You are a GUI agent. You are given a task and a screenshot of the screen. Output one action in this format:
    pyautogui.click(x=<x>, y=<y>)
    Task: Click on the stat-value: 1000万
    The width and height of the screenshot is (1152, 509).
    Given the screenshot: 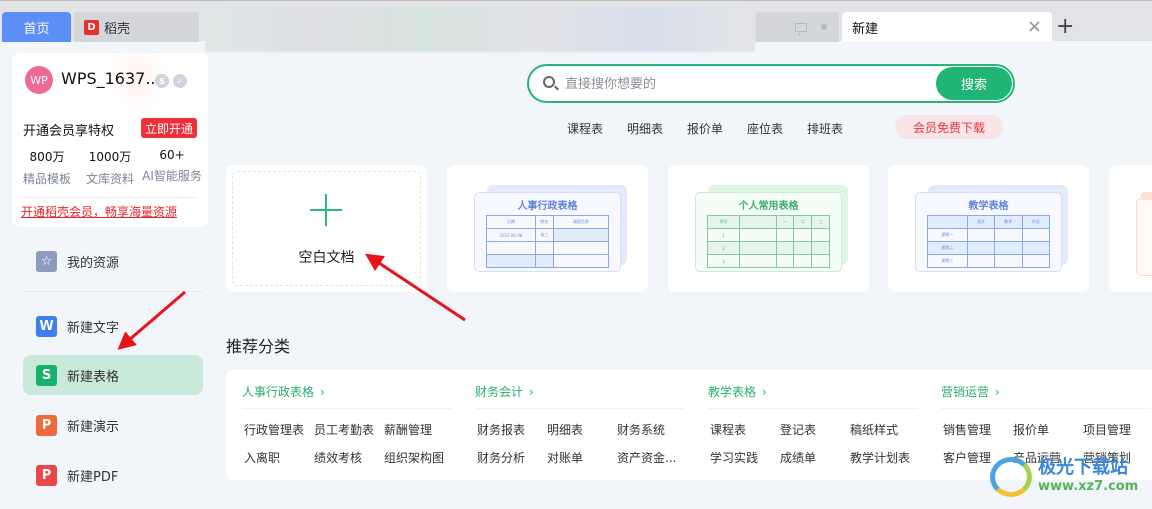 What is the action you would take?
    pyautogui.click(x=110, y=157)
    